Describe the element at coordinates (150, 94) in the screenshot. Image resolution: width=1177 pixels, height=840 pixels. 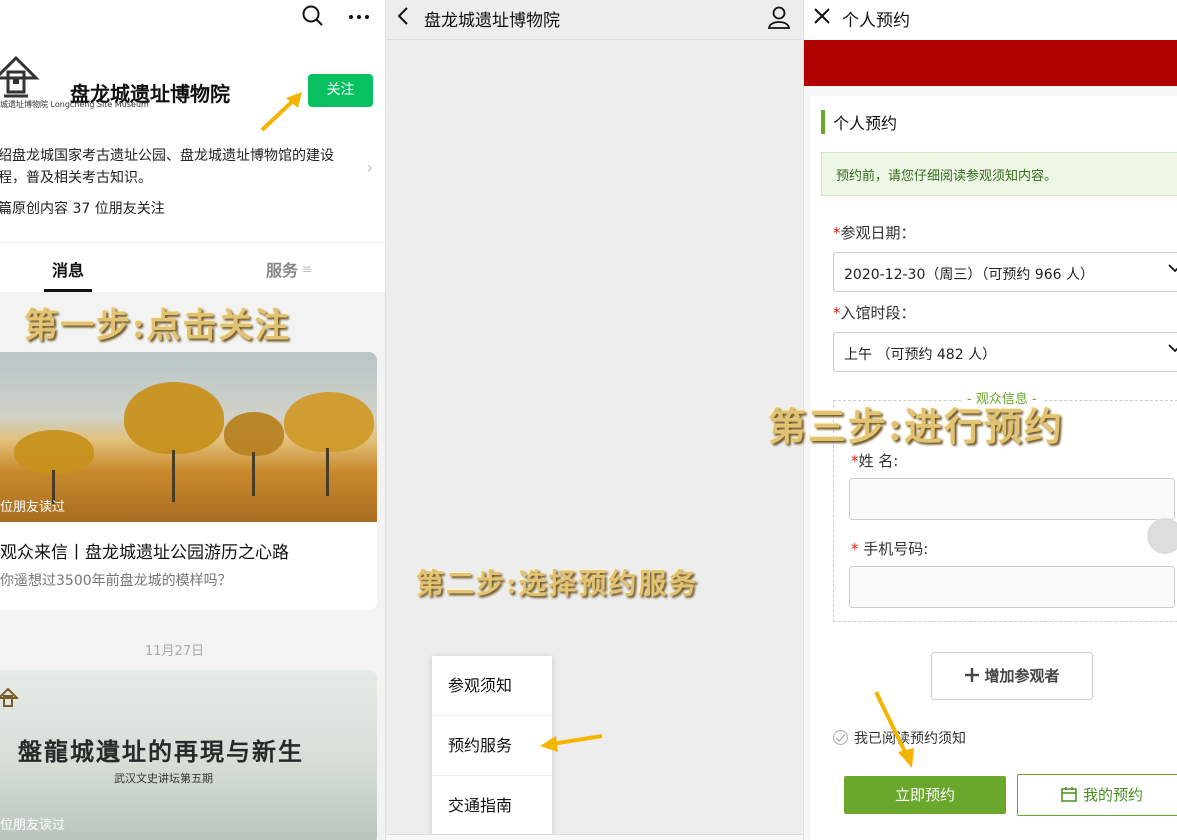
I see `account-name: 盘龙城遗址博物院` at that location.